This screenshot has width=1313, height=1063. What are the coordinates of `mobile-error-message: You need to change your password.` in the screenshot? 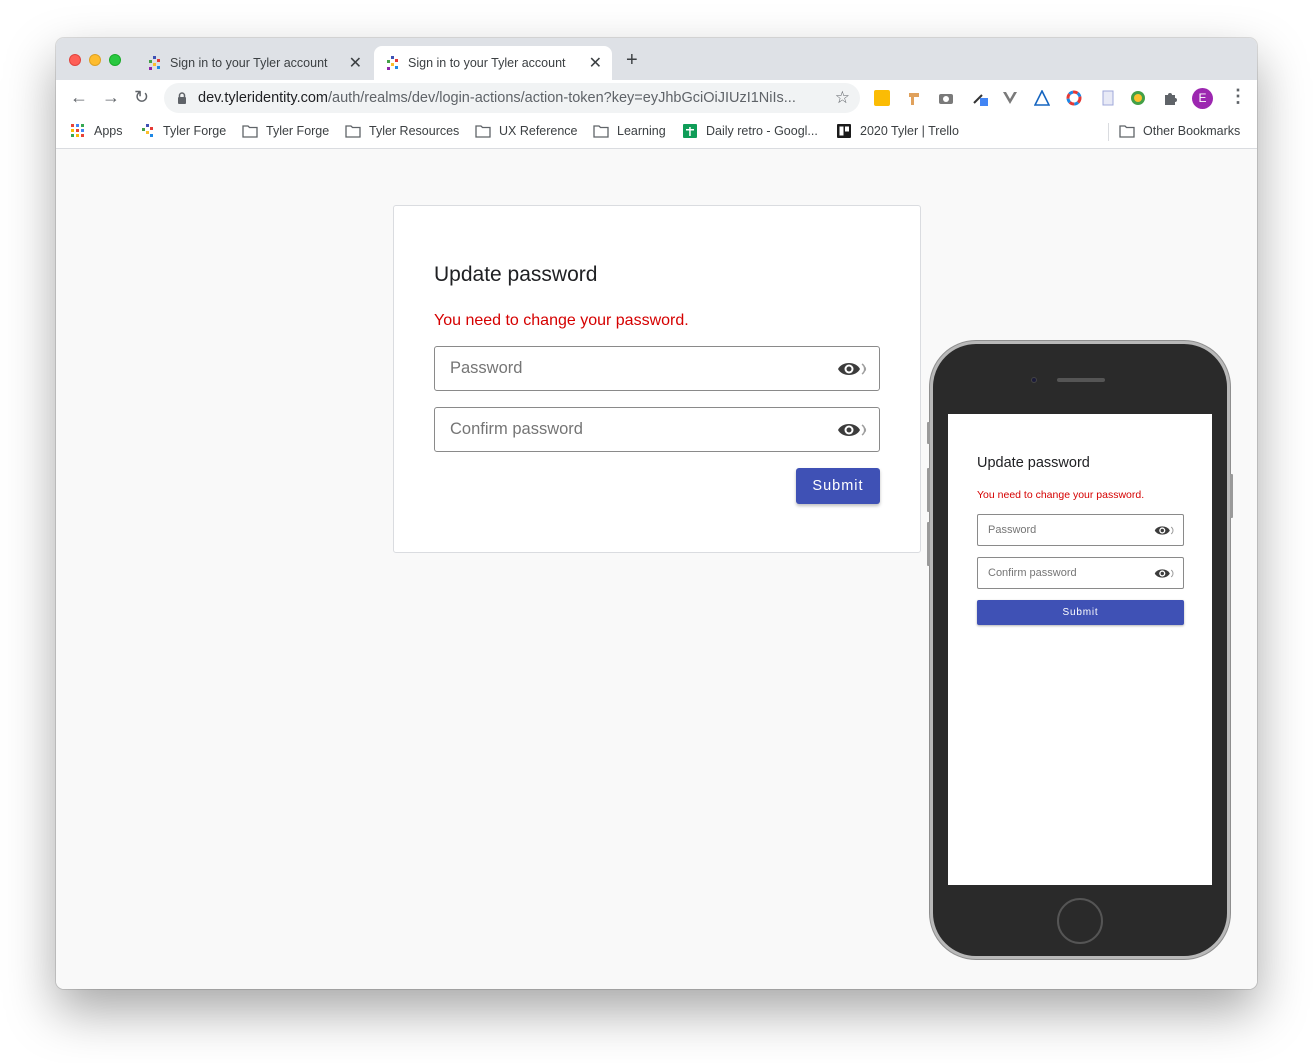 It's located at (1061, 495).